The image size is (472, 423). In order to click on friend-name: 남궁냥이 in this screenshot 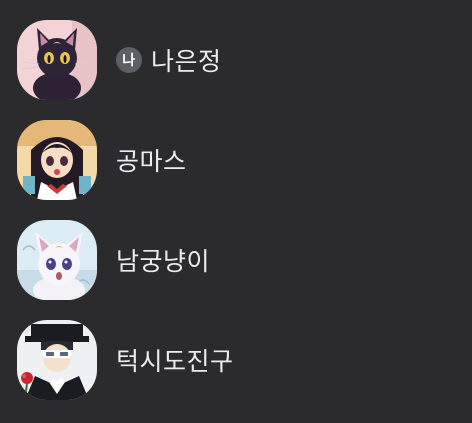, I will do `click(163, 261)`.